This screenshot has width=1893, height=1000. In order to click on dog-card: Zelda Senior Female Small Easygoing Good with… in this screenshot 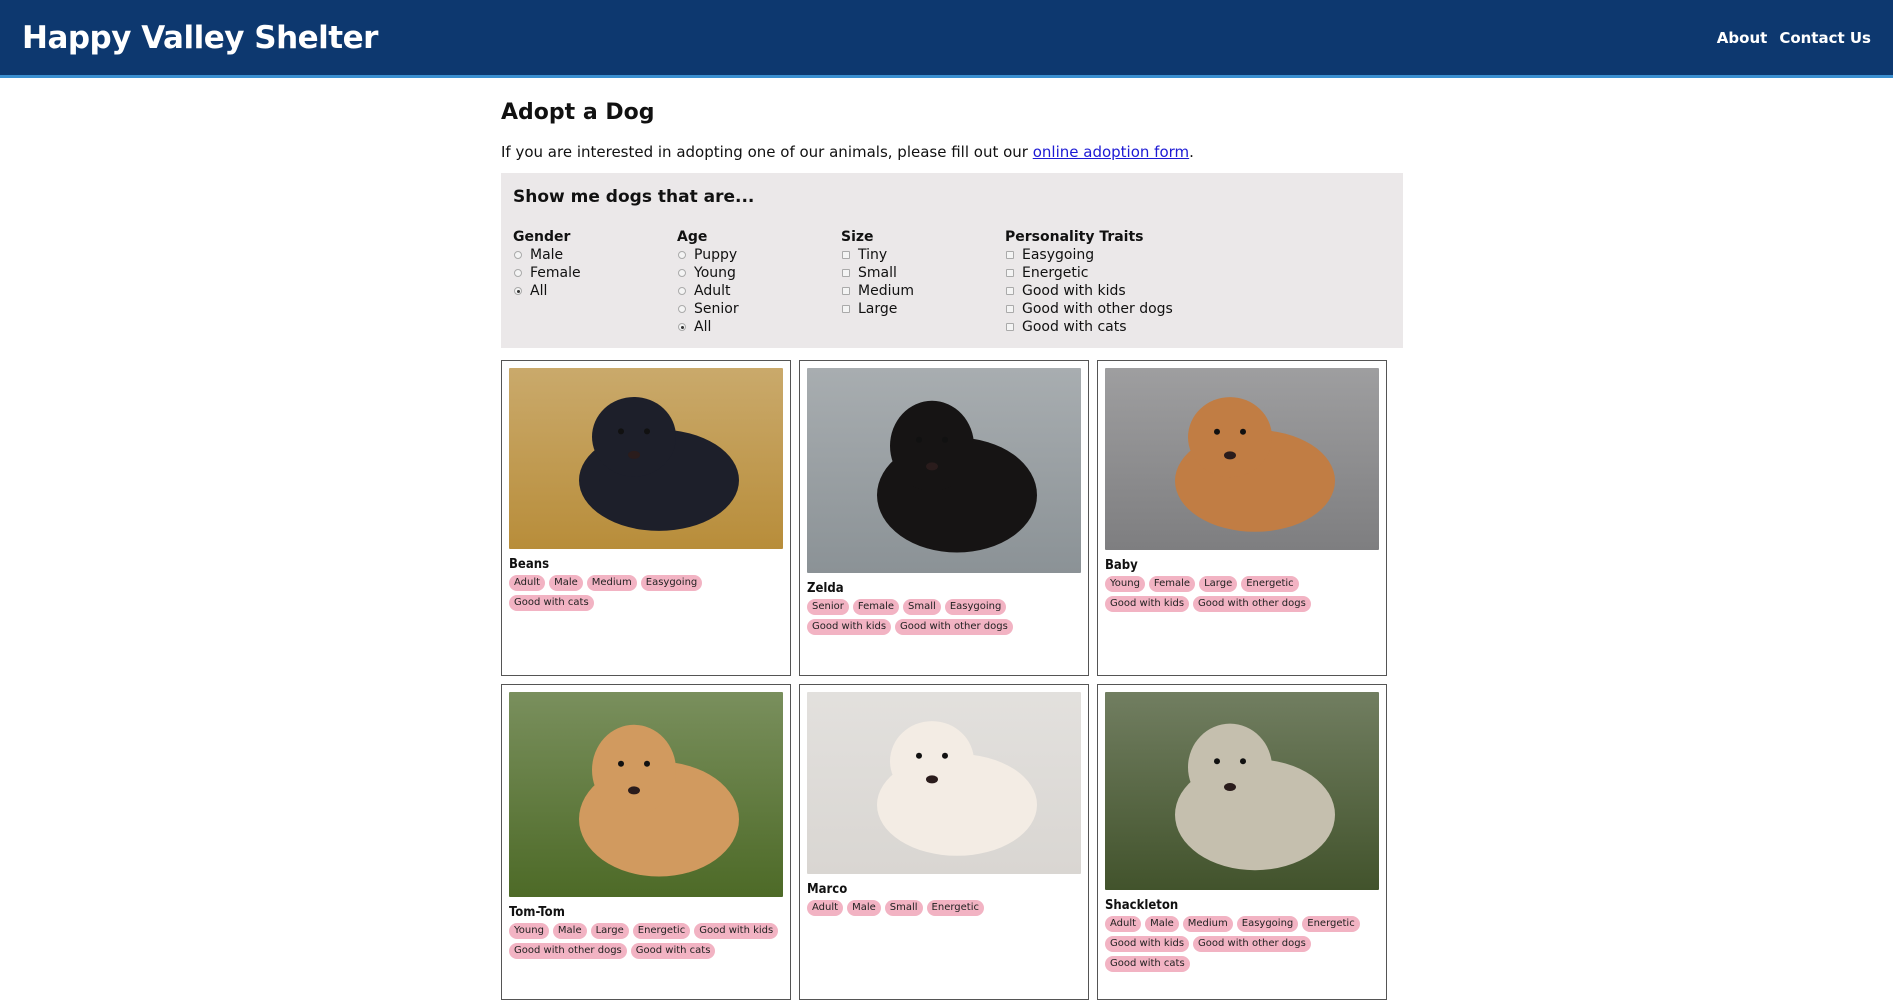, I will do `click(944, 518)`.